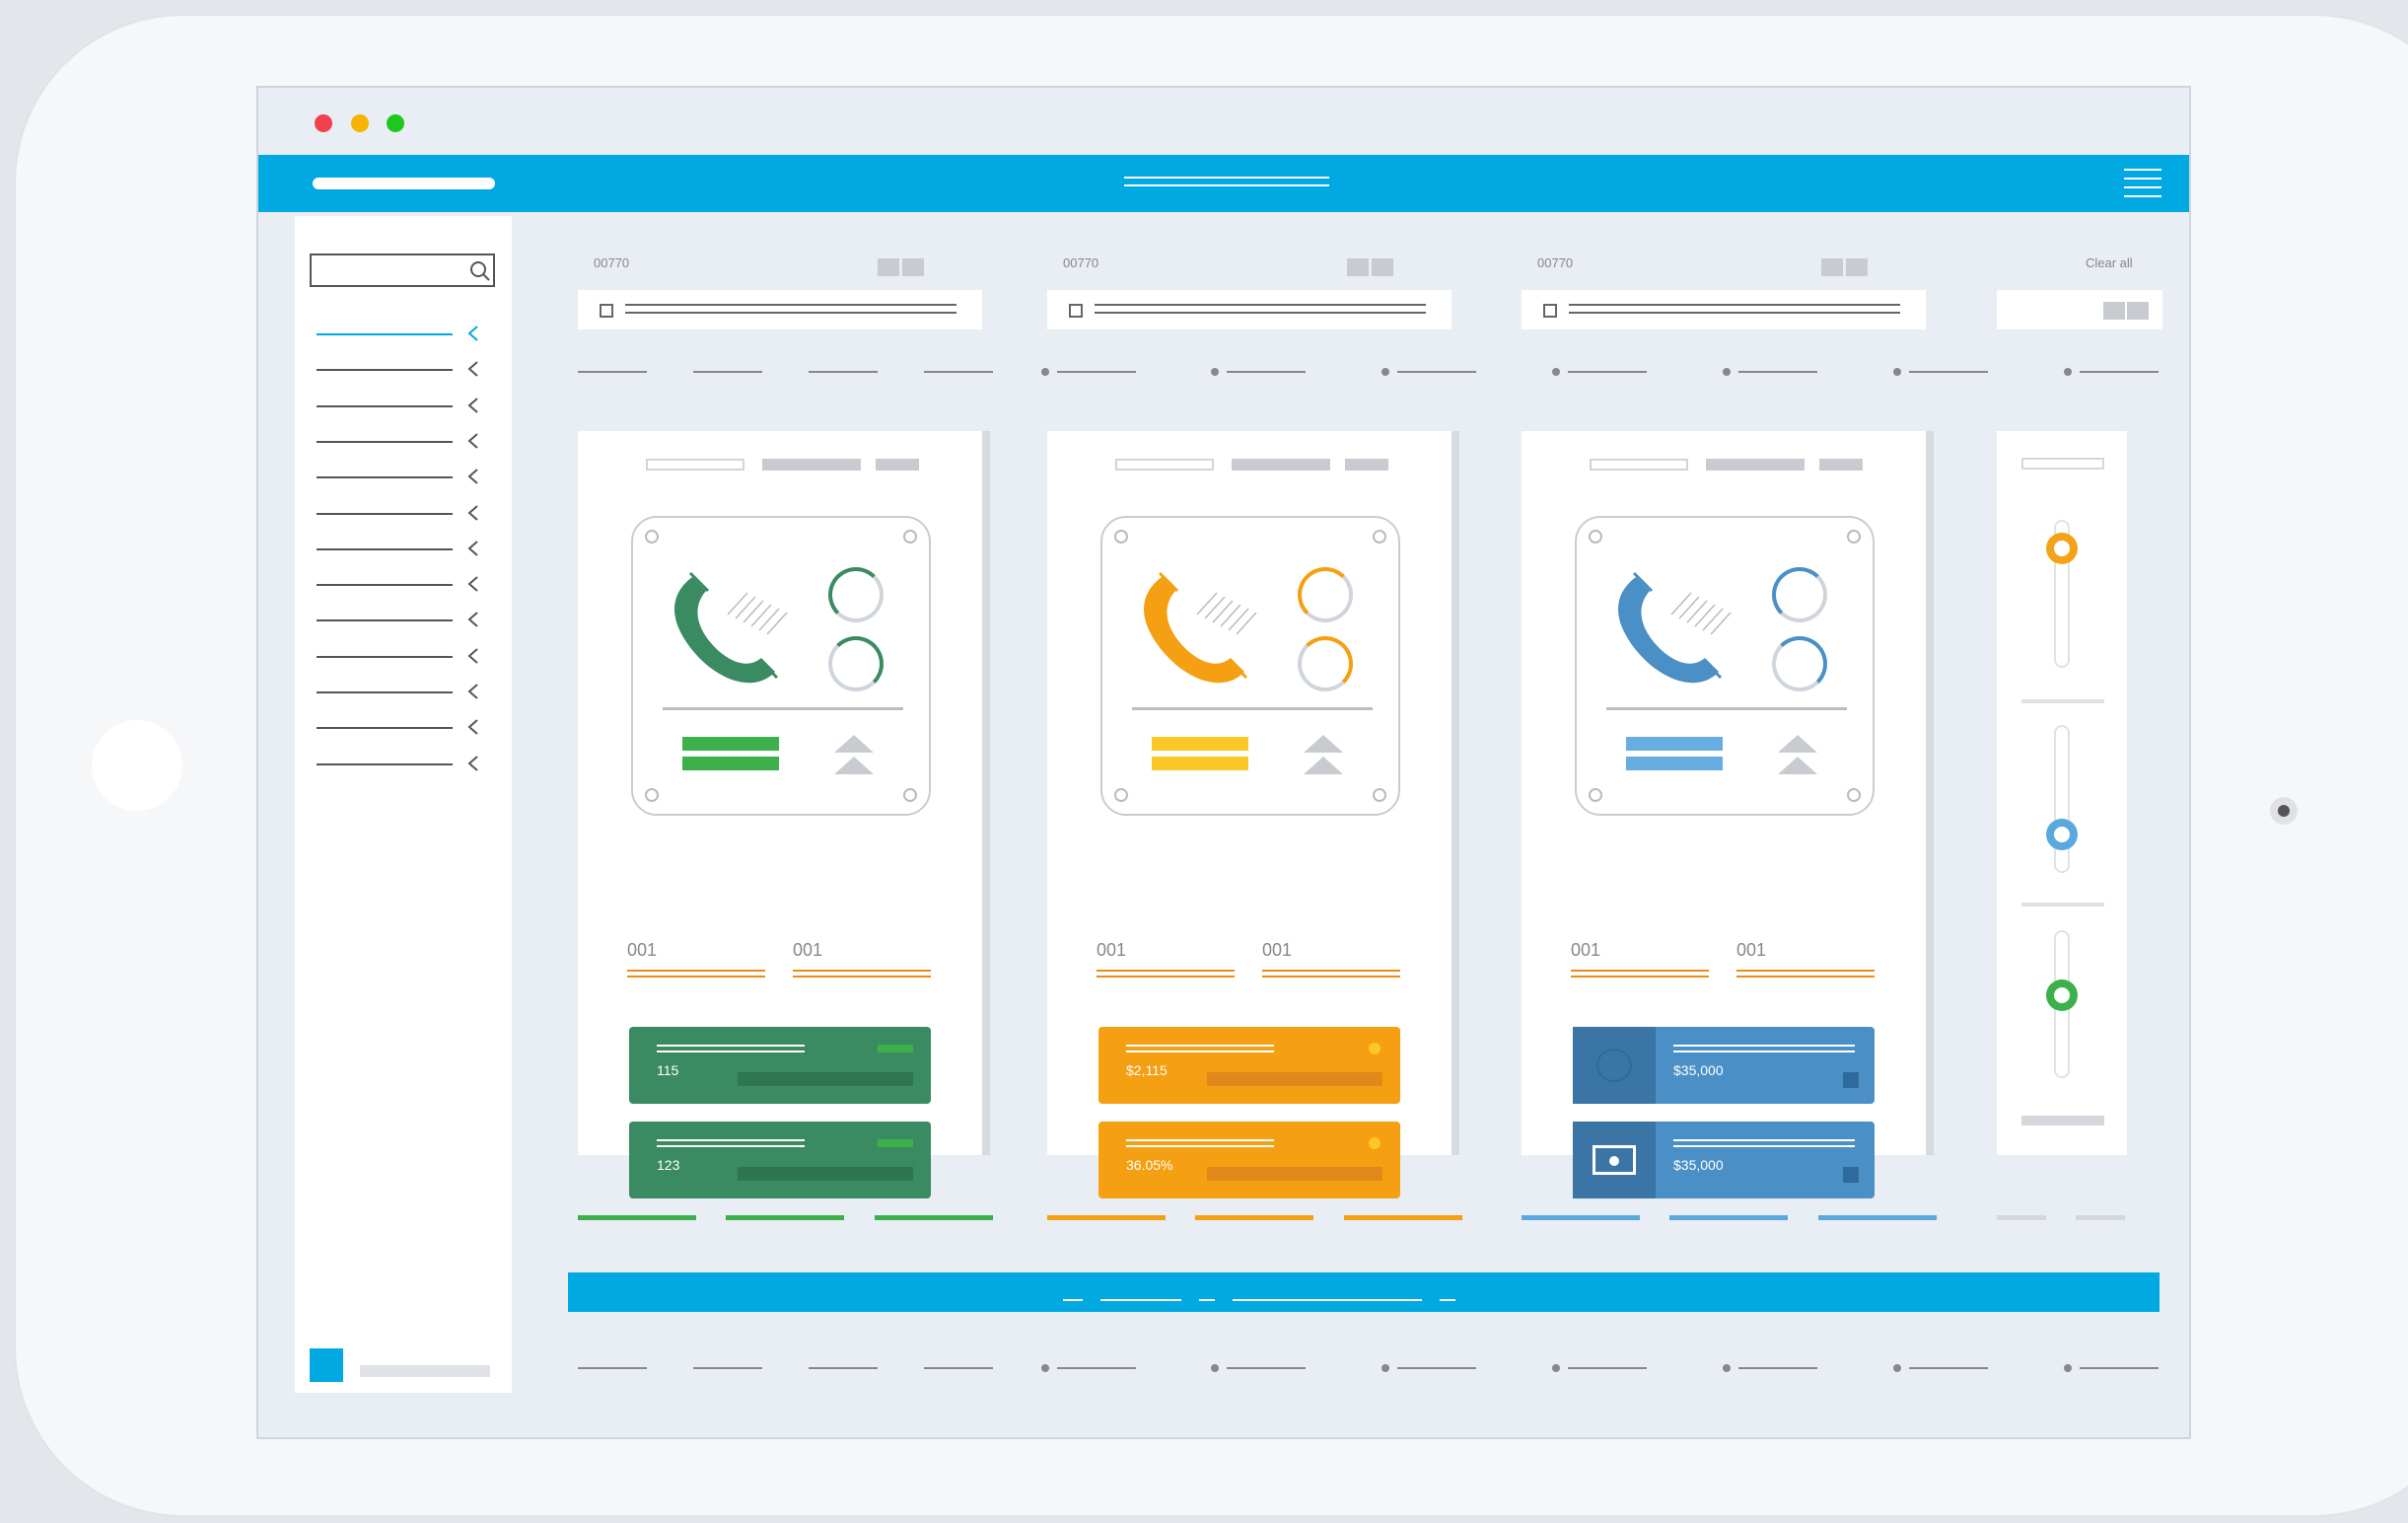 This screenshot has width=2408, height=1523. I want to click on progress-ring, so click(1325, 594).